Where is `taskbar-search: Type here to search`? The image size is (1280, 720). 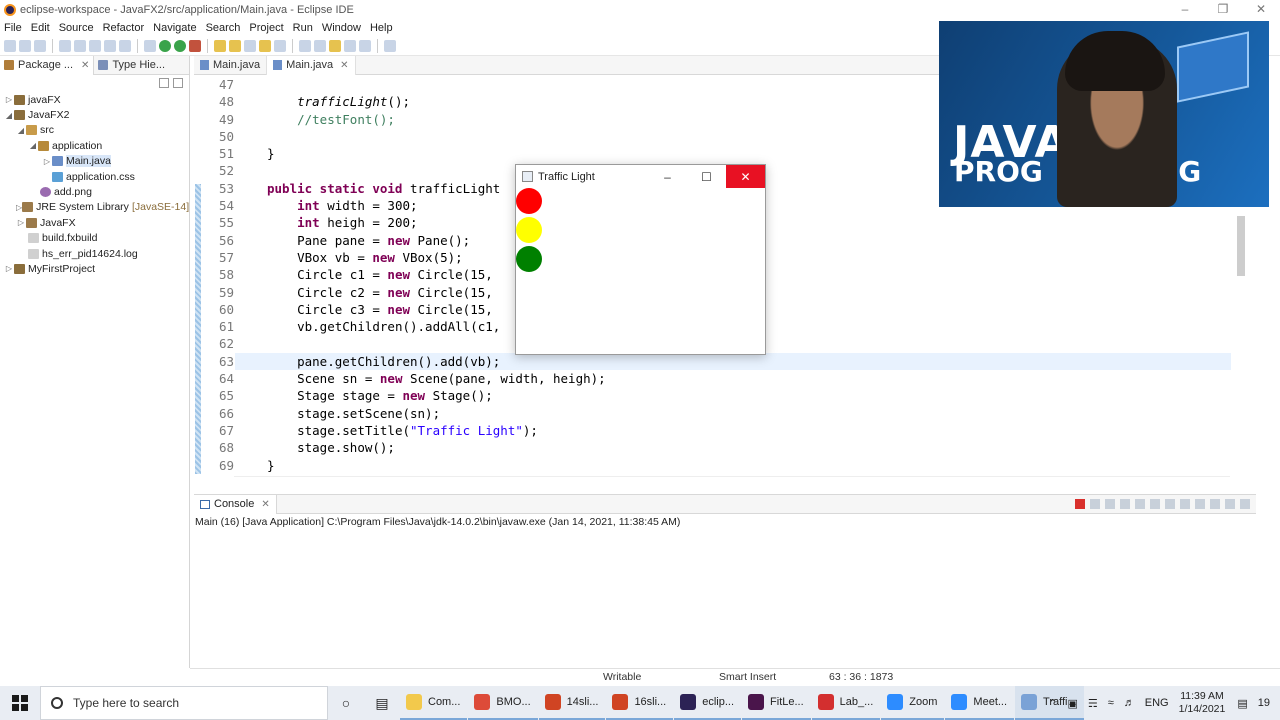
taskbar-search: Type here to search is located at coordinates (184, 703).